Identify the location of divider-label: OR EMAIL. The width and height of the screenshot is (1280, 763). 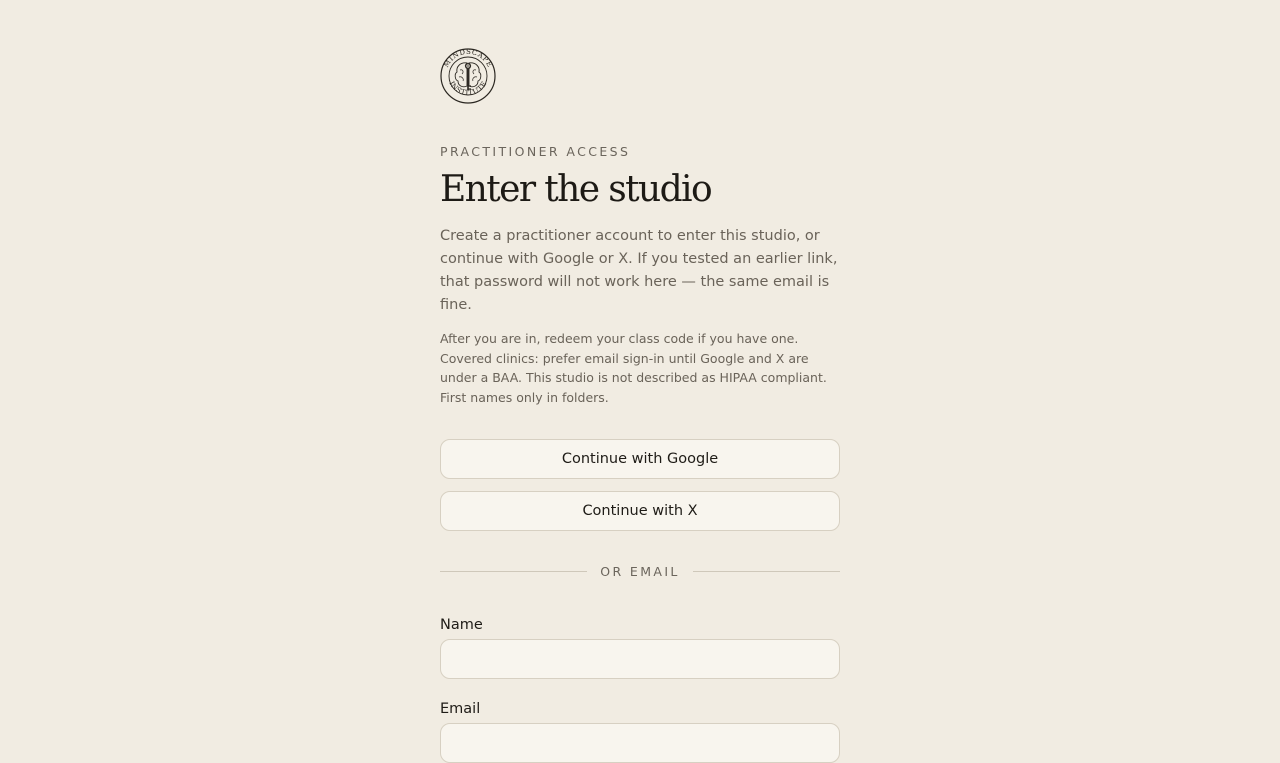
(640, 571).